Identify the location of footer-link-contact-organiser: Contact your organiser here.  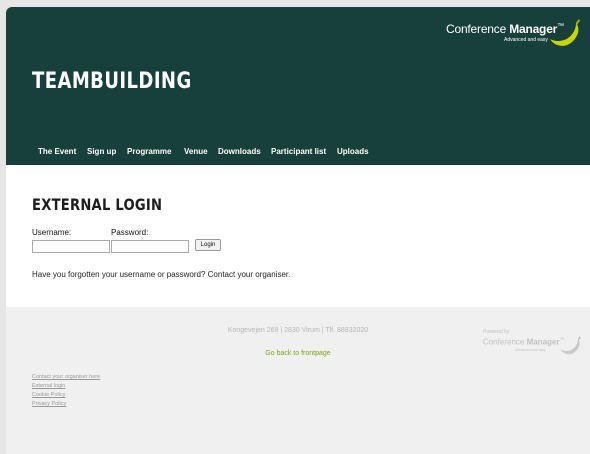
(66, 377).